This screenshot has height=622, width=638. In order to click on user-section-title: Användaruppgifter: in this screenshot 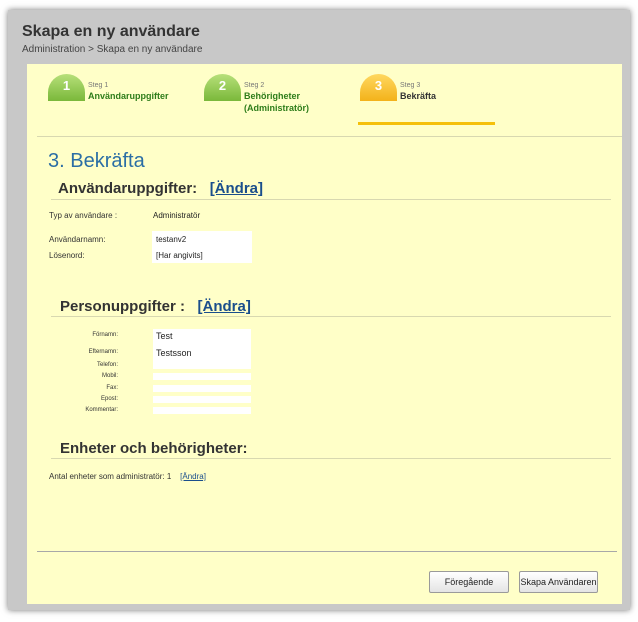, I will do `click(128, 188)`.